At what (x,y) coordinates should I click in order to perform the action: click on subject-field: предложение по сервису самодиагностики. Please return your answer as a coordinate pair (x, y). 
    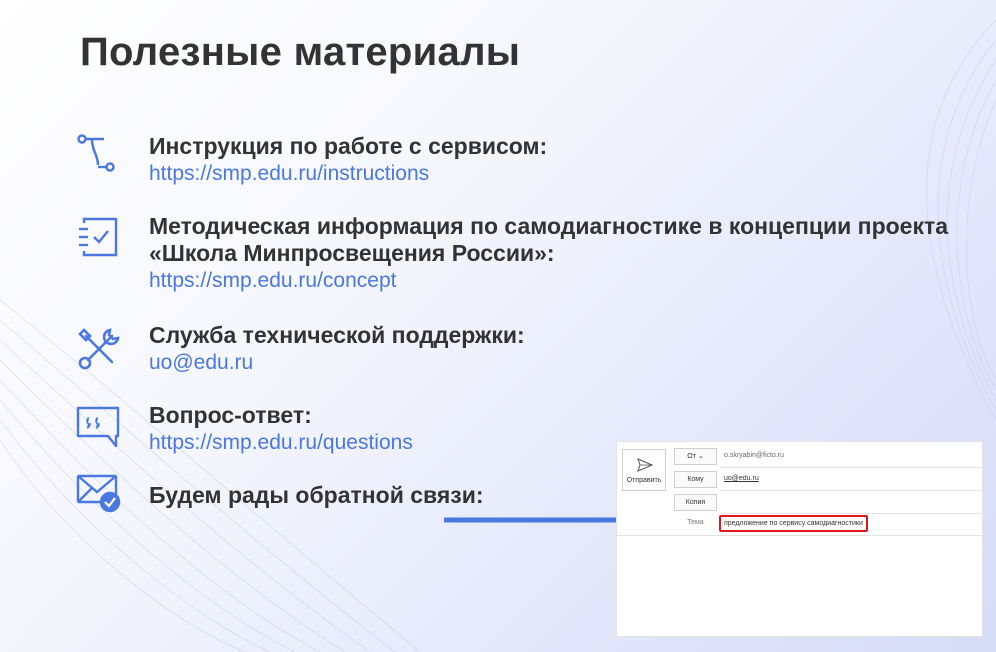
    Looking at the image, I should click on (793, 523).